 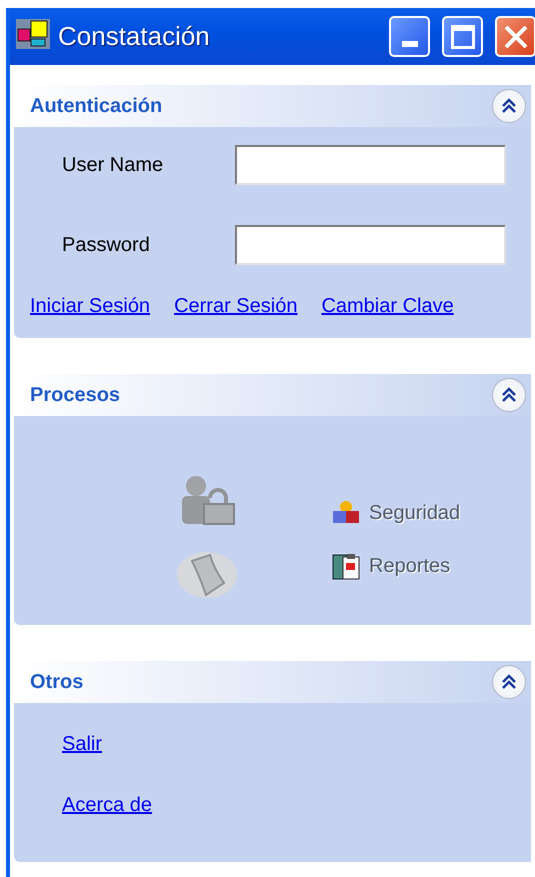 I want to click on maximize-icon, so click(x=462, y=36).